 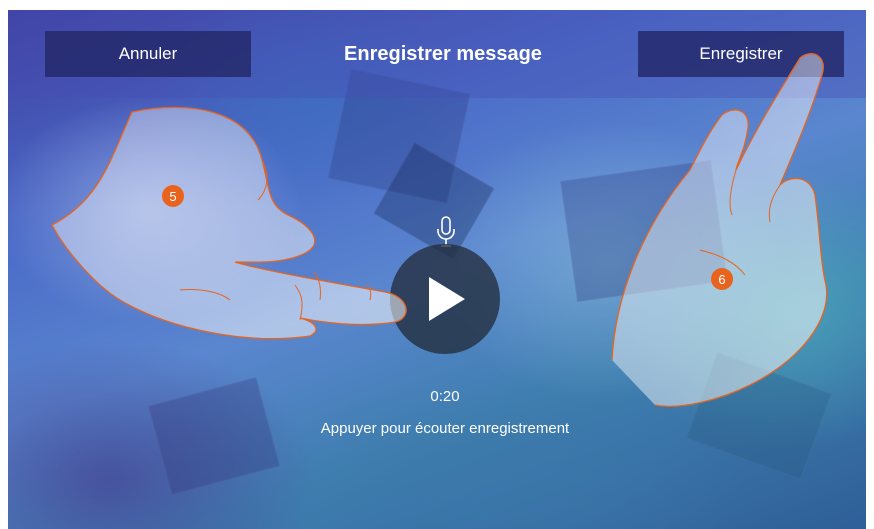 I want to click on cancel-button: Annuler, so click(x=148, y=54).